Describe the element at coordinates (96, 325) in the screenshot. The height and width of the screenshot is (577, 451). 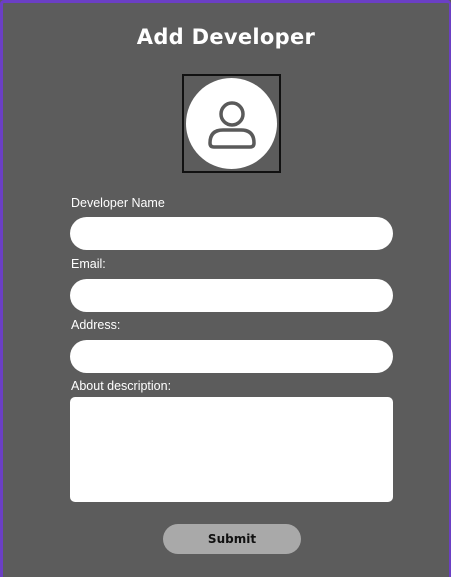
I see `address-label: Address:` at that location.